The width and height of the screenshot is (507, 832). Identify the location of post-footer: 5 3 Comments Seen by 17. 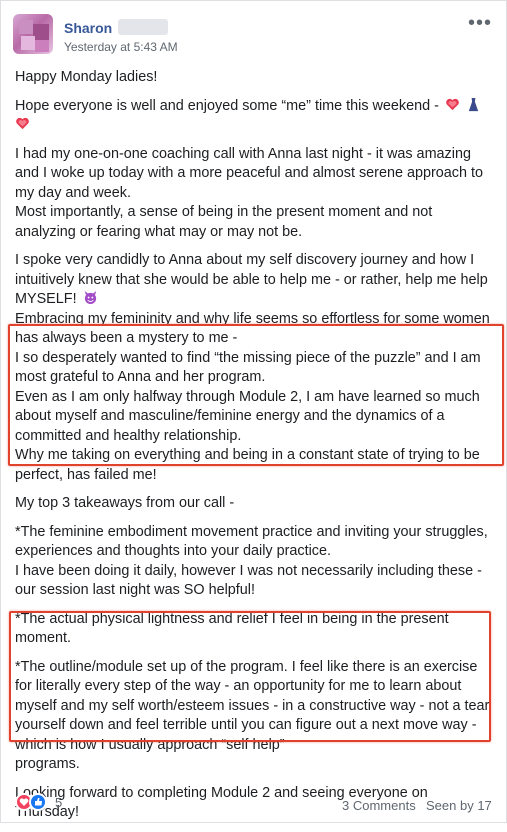
(253, 804).